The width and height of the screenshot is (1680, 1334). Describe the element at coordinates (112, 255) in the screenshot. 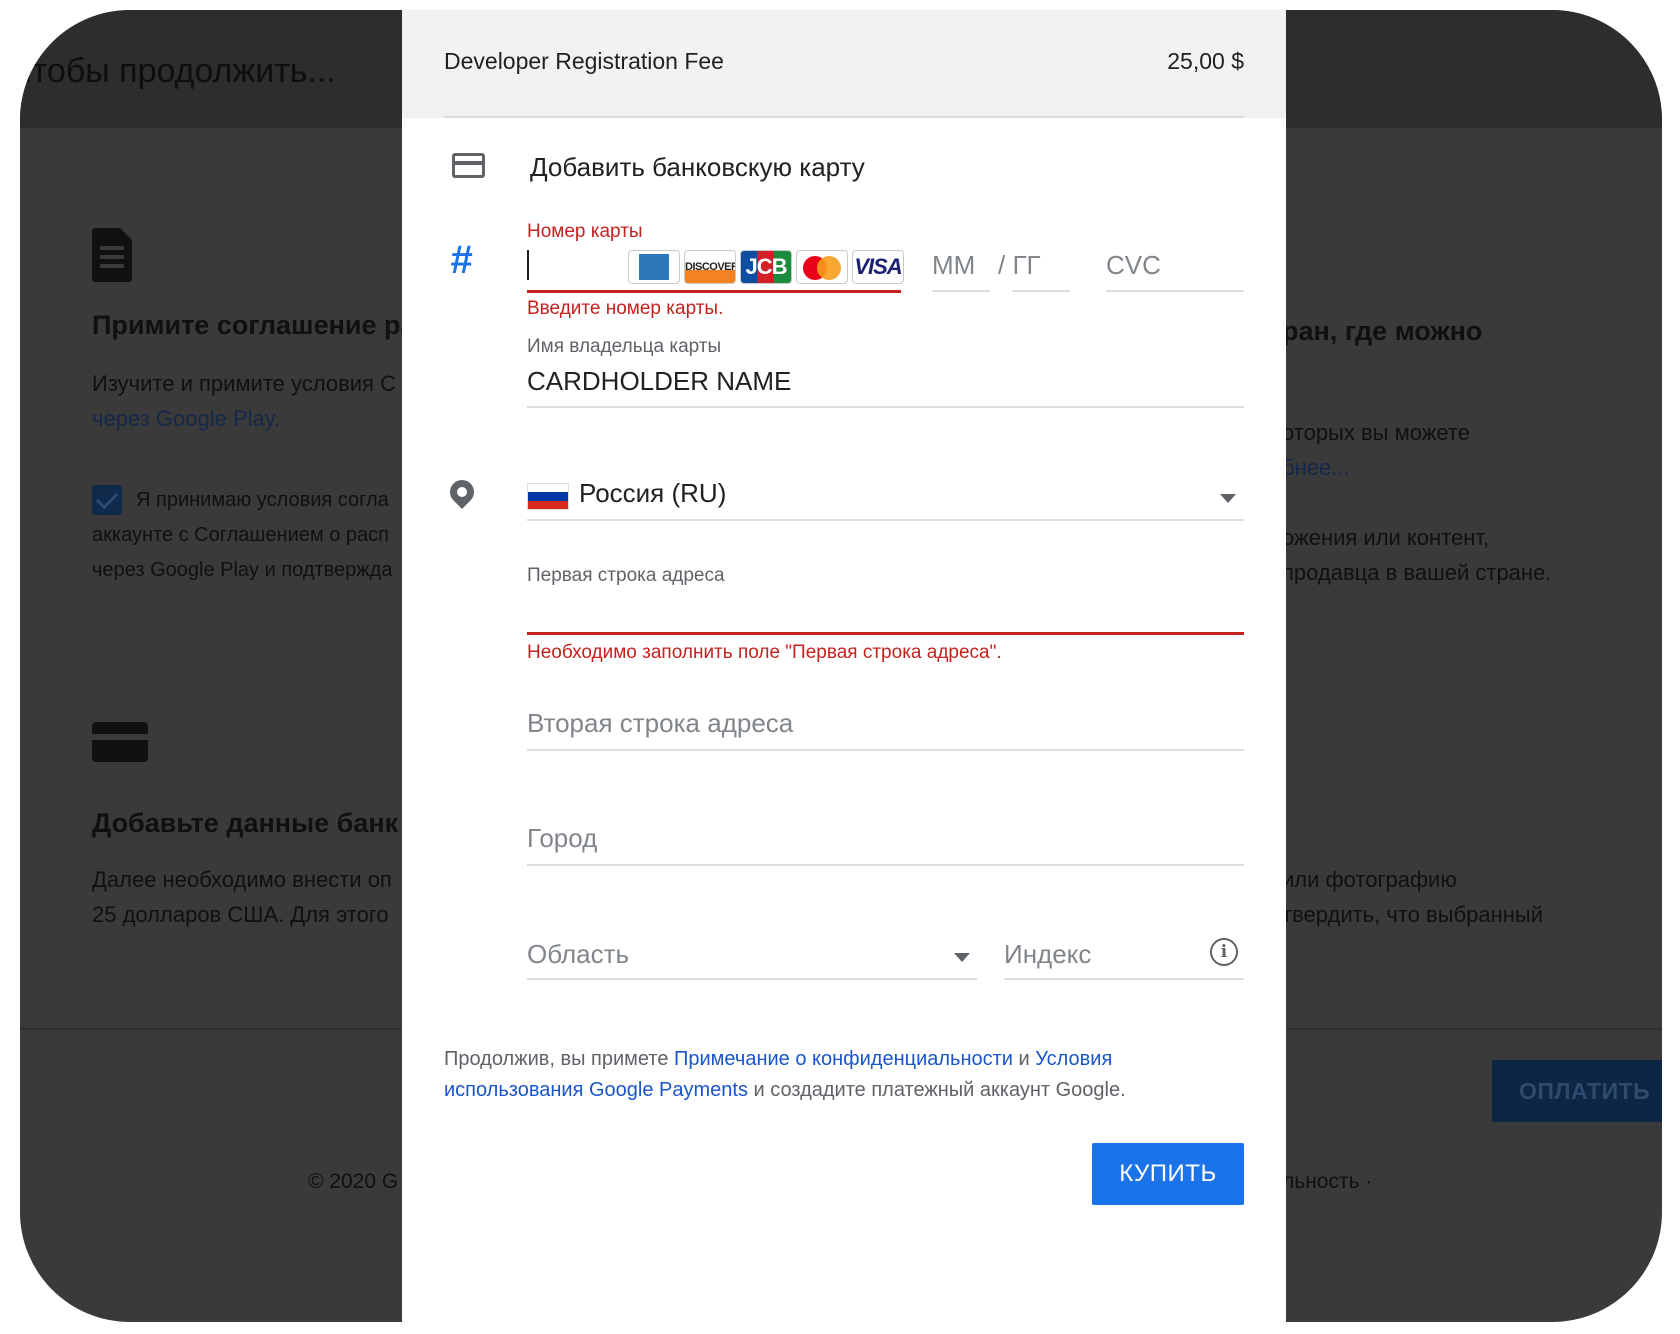

I see `document-icon` at that location.